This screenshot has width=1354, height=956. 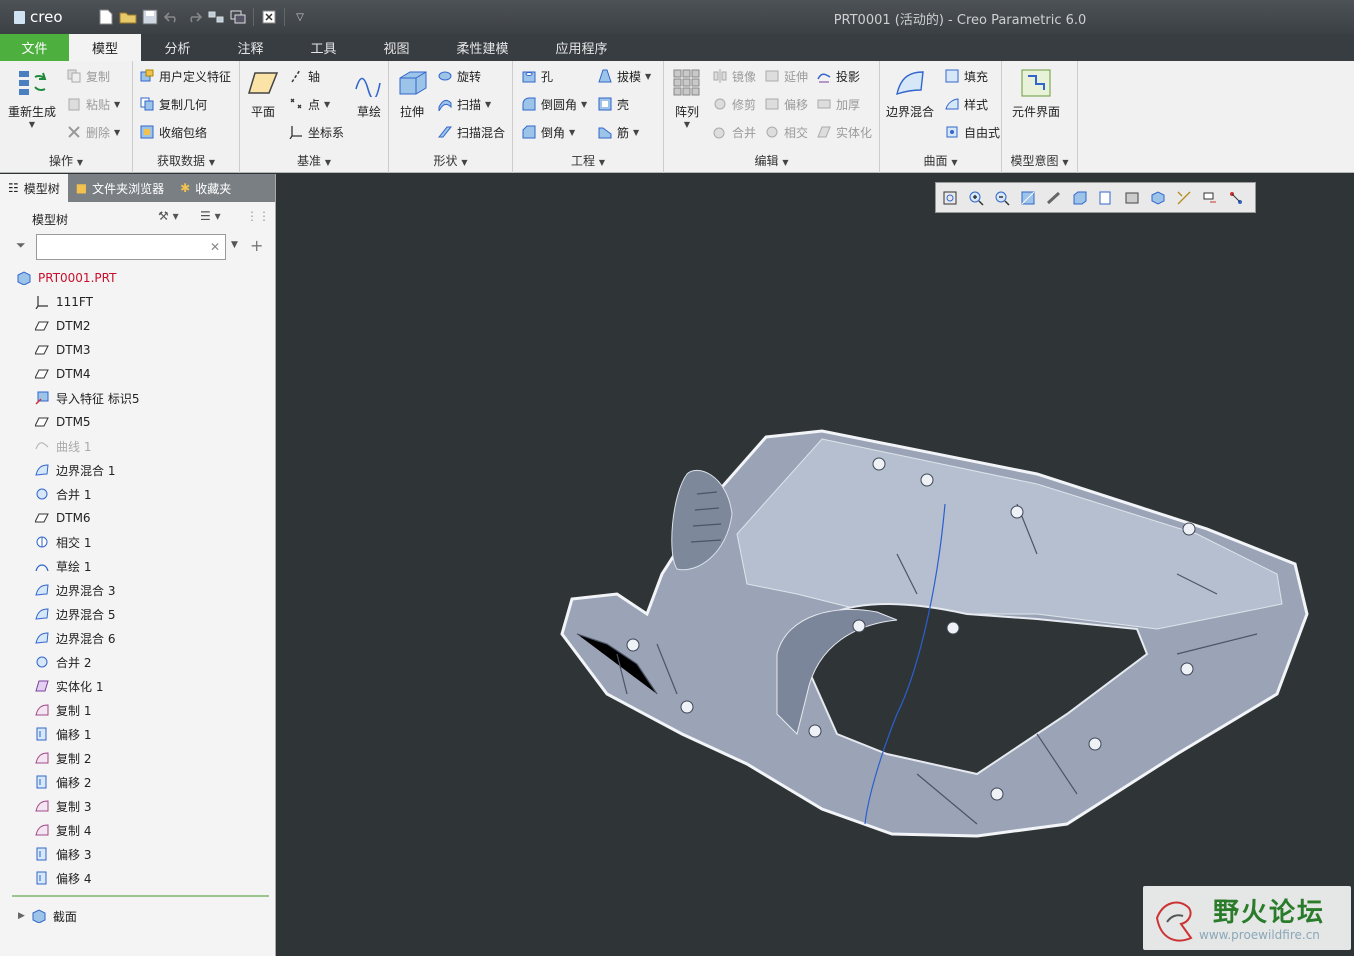 What do you see at coordinates (138, 854) in the screenshot?
I see `tree-item: 偏移 3` at bounding box center [138, 854].